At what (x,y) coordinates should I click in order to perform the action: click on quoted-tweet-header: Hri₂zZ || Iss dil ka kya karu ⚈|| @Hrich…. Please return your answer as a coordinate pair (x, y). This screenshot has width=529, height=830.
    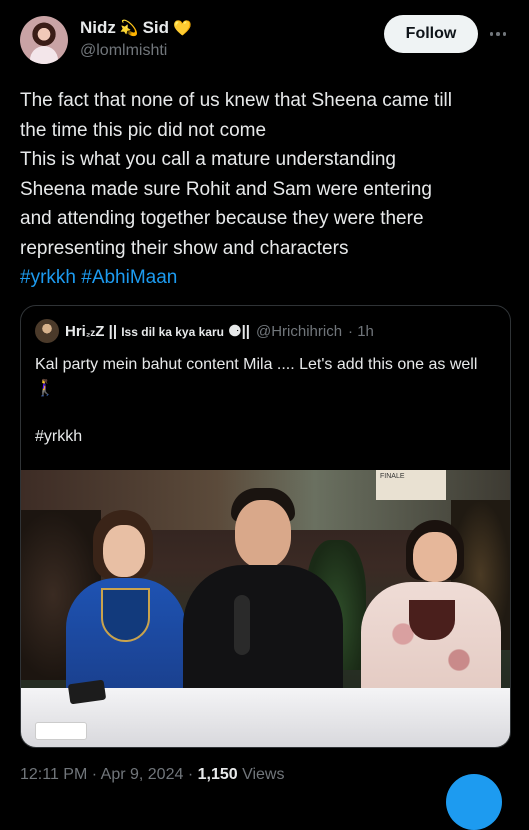
    Looking at the image, I should click on (204, 331).